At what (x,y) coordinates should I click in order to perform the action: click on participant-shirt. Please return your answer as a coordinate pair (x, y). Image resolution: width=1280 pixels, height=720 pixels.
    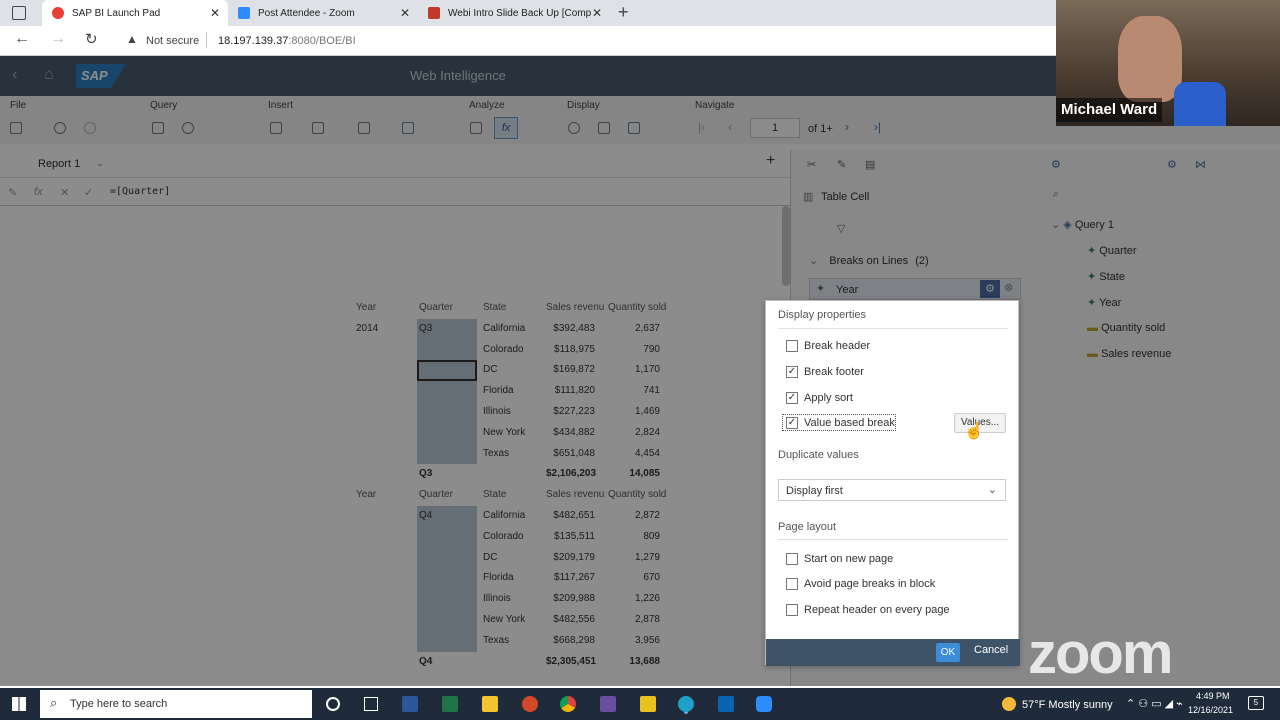
    Looking at the image, I should click on (1200, 104).